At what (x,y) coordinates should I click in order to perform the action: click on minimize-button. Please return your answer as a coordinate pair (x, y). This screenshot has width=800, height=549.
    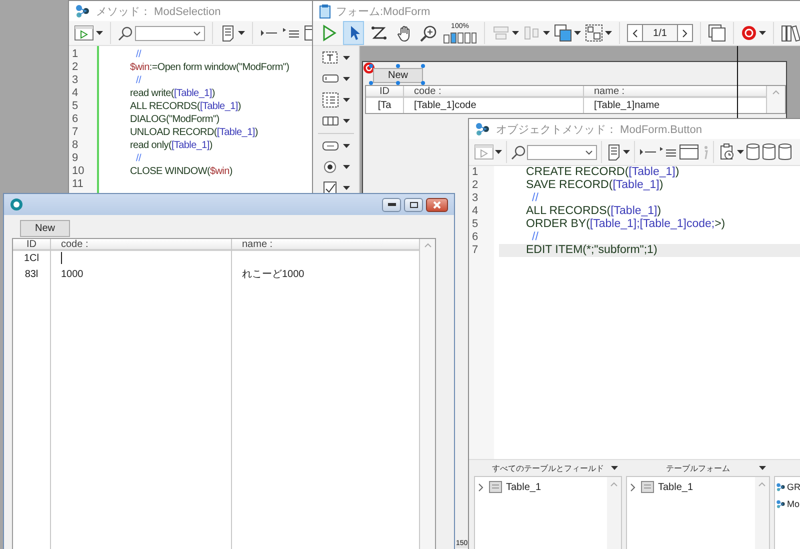
    Looking at the image, I should click on (391, 205).